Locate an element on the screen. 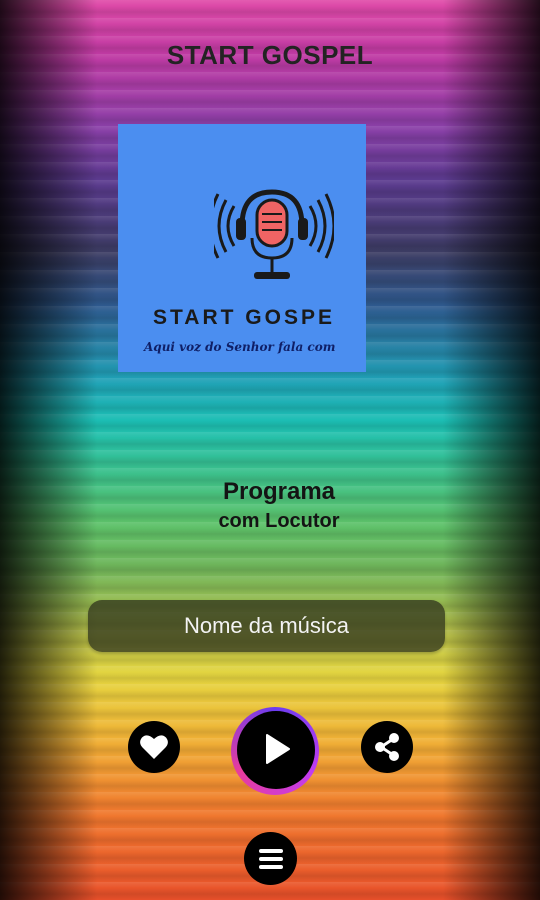  cover-logo-text: START GOSPE is located at coordinates (244, 317).